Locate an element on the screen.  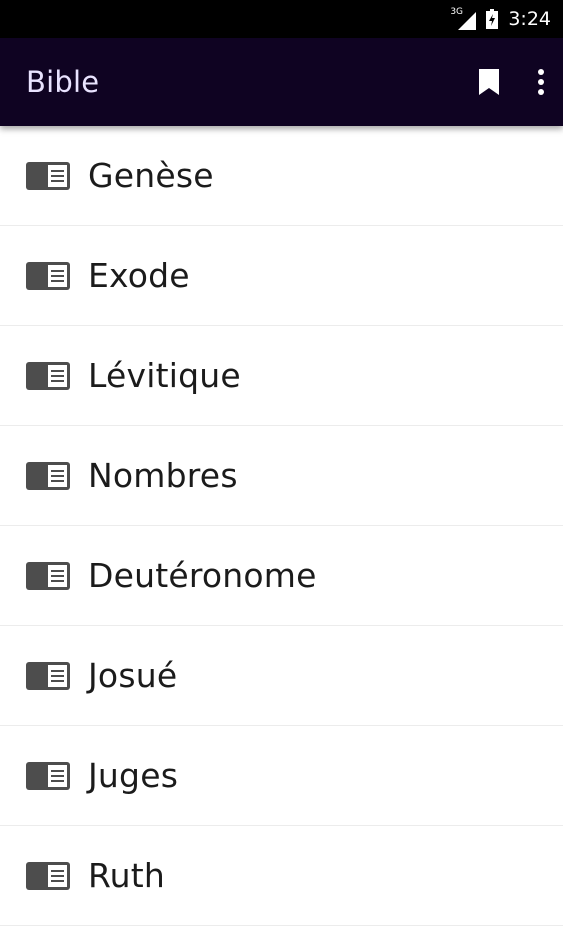
app-bar: Bible is located at coordinates (281, 82).